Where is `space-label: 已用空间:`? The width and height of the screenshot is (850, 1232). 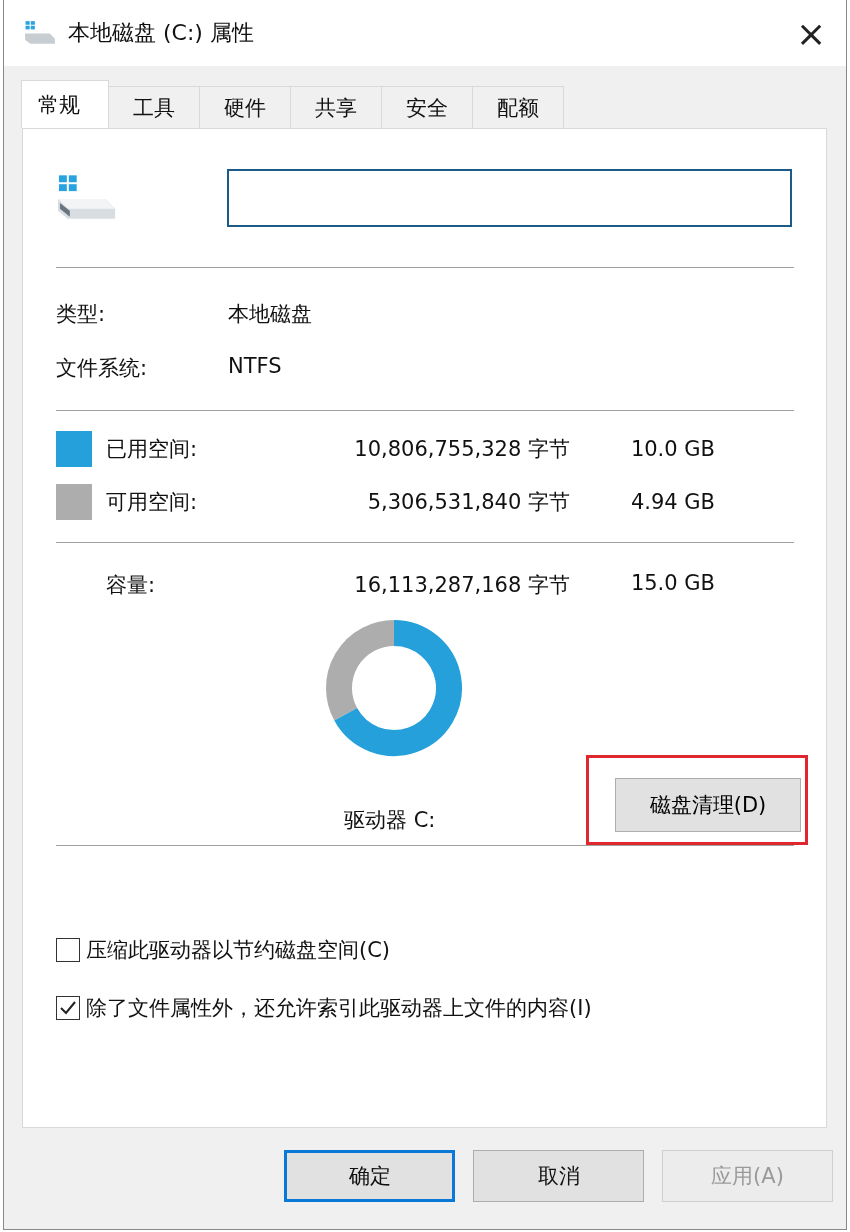
space-label: 已用空间: is located at coordinates (152, 449).